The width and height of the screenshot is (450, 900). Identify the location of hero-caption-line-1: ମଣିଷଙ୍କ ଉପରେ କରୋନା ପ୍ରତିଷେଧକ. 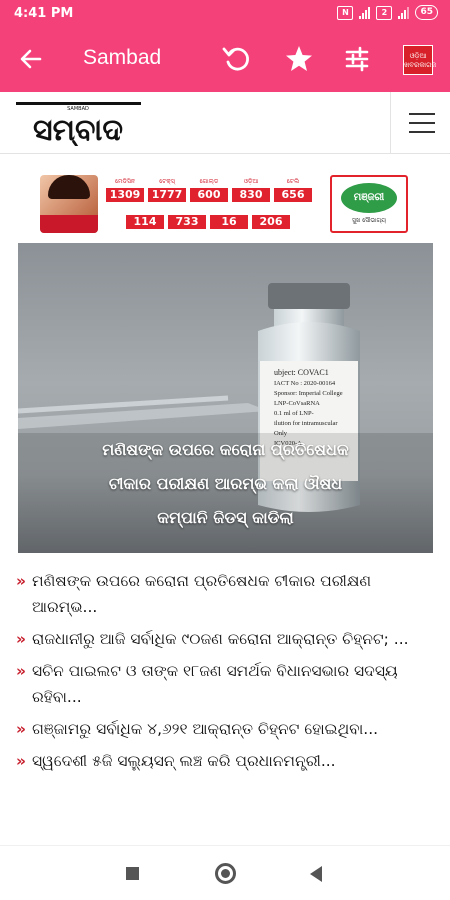
(225, 449).